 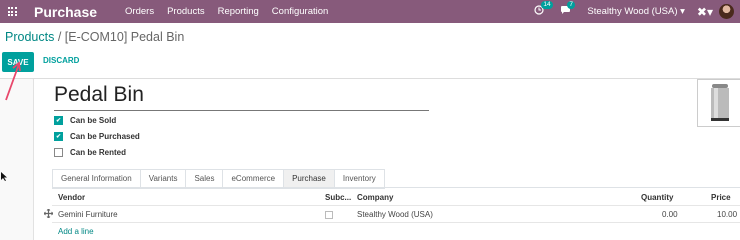 What do you see at coordinates (88, 214) in the screenshot?
I see `vendor-cell: Gemini Furniture` at bounding box center [88, 214].